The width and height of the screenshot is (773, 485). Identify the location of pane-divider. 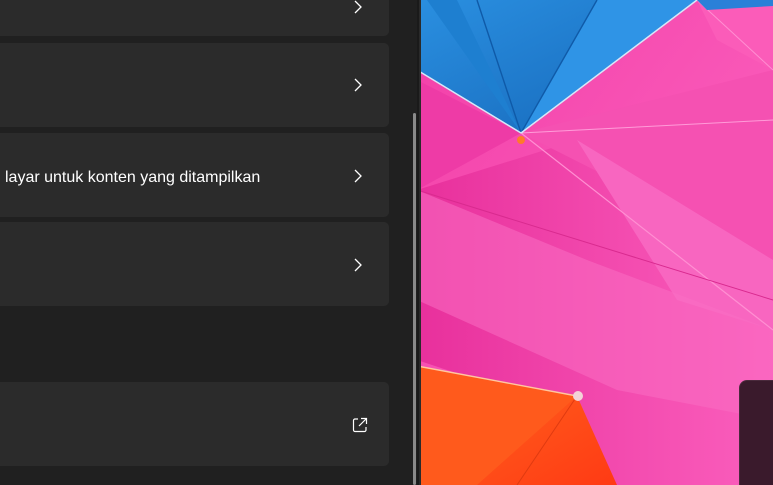
(418, 242).